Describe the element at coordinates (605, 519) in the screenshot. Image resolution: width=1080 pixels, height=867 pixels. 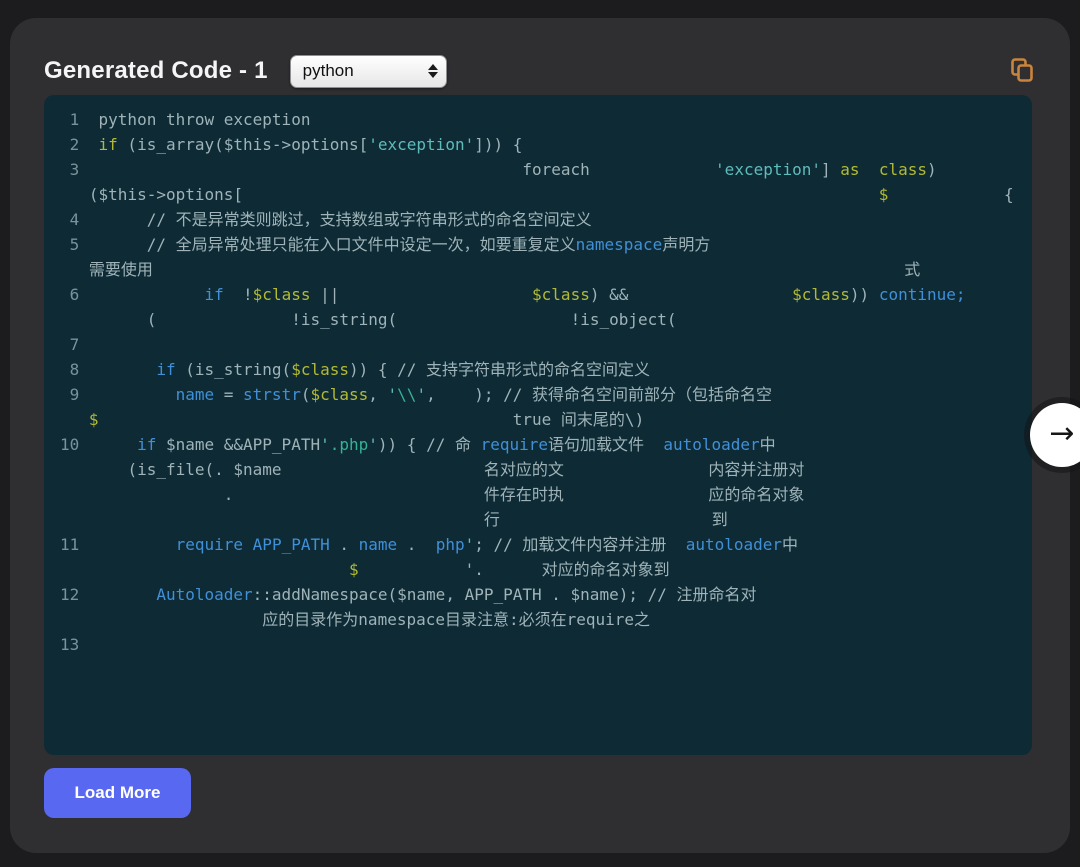
I see `code-row: 行 到` at that location.